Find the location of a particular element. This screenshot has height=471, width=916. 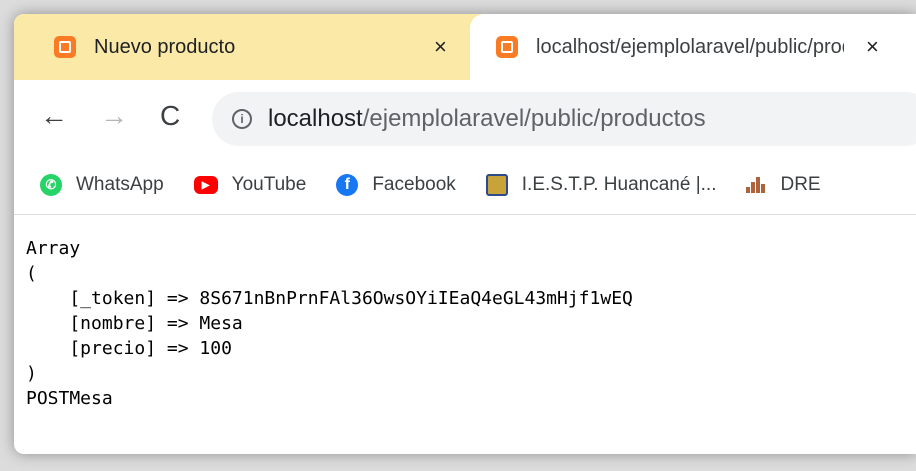

facebook-icon: f is located at coordinates (347, 185).